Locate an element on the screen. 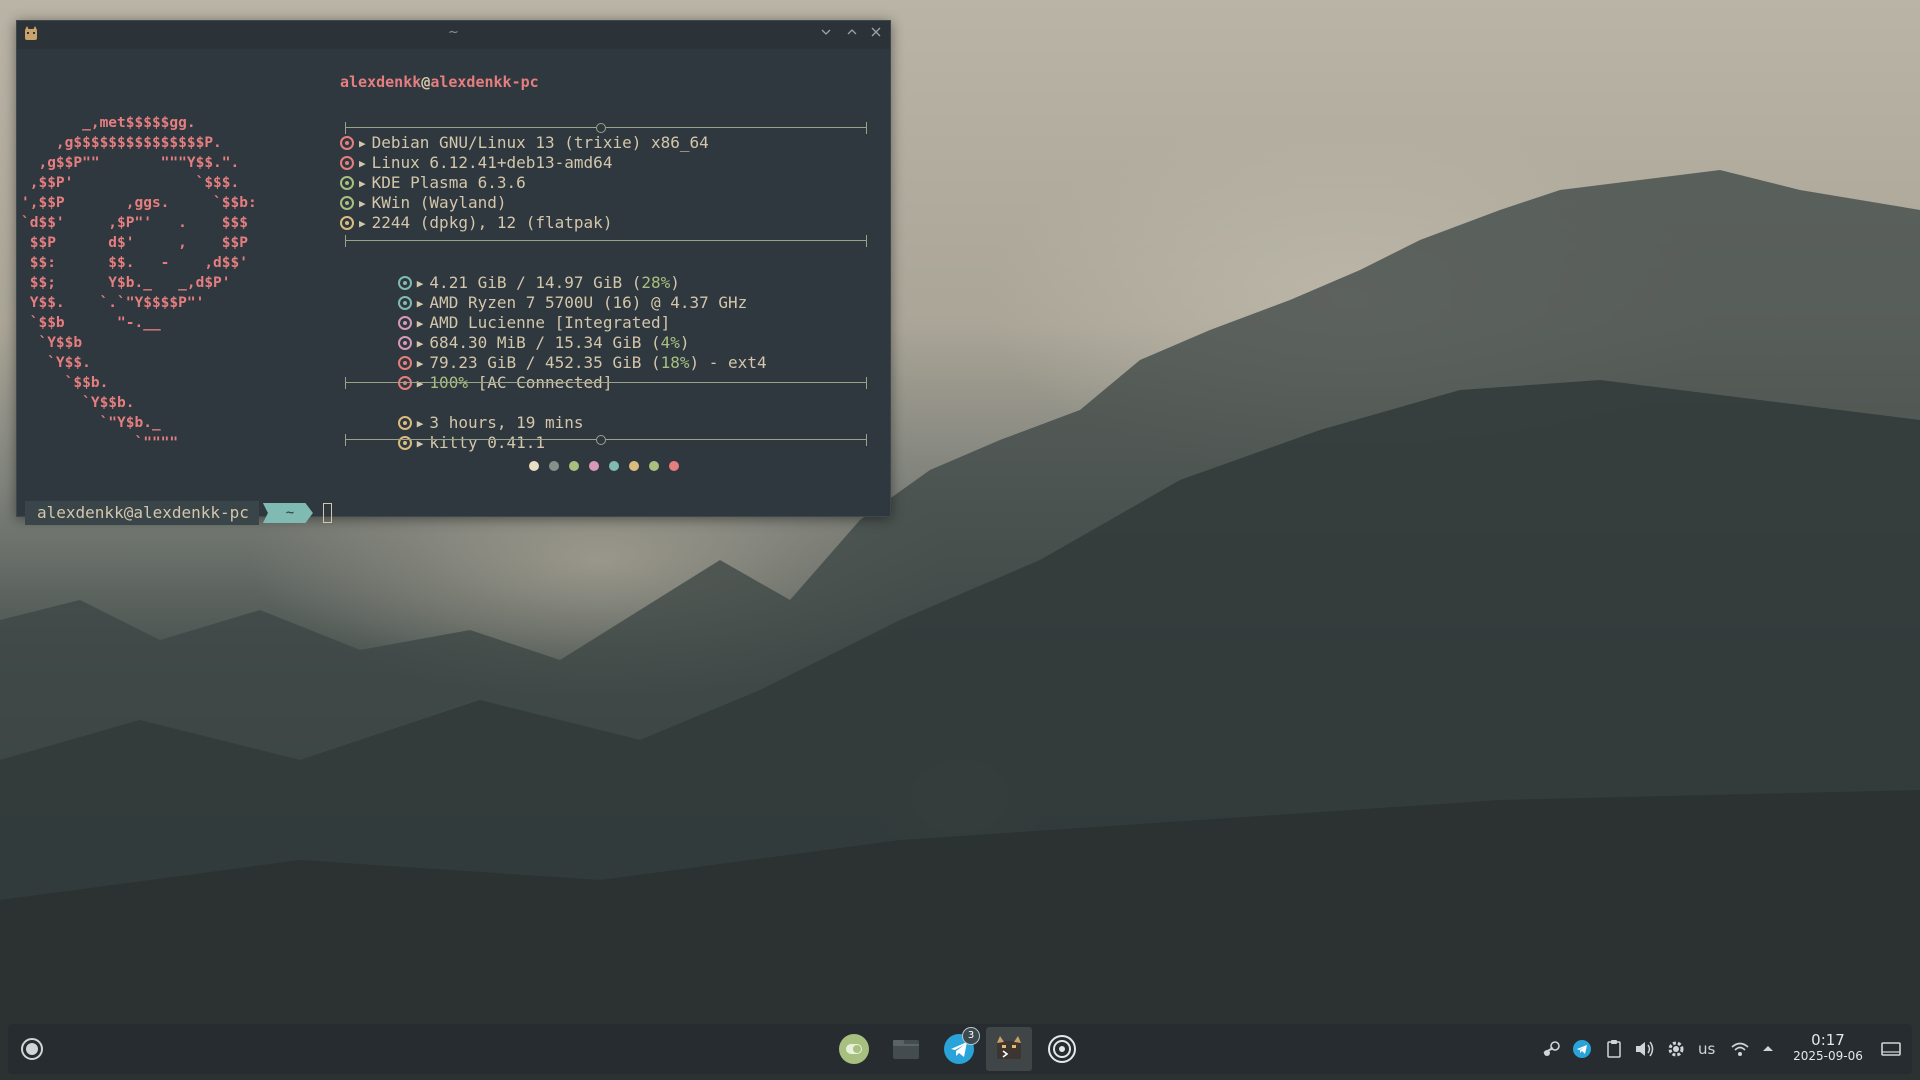  info-text: Linux 6.12.41+deb13-amd64 is located at coordinates (492, 162).